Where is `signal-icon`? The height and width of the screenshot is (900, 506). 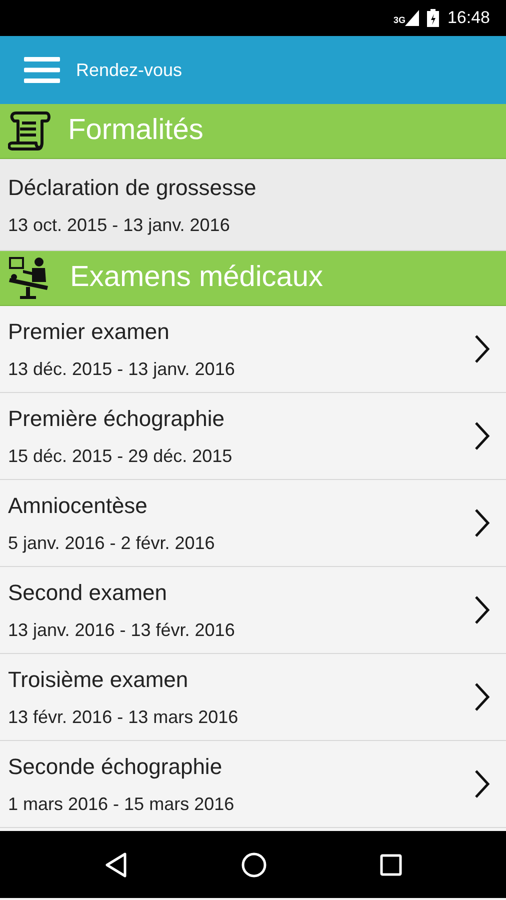 signal-icon is located at coordinates (412, 18).